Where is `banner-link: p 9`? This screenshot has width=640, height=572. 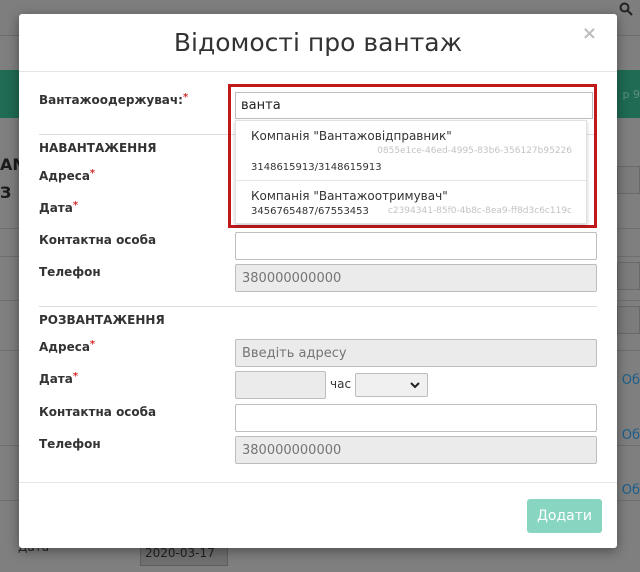
banner-link: p 9 is located at coordinates (631, 94).